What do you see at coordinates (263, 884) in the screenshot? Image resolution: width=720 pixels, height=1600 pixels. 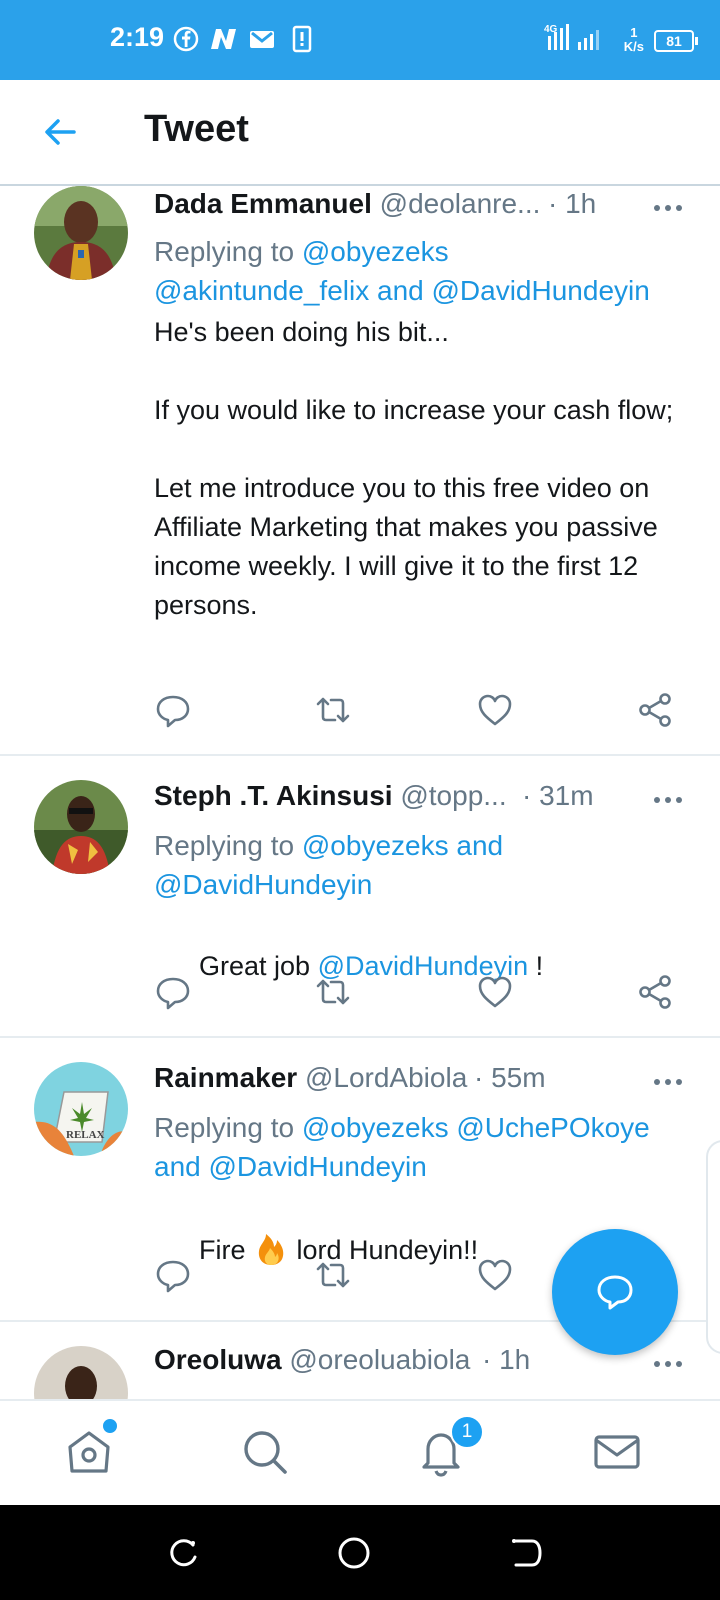 I see `mention-link: @DavidHundeyin` at bounding box center [263, 884].